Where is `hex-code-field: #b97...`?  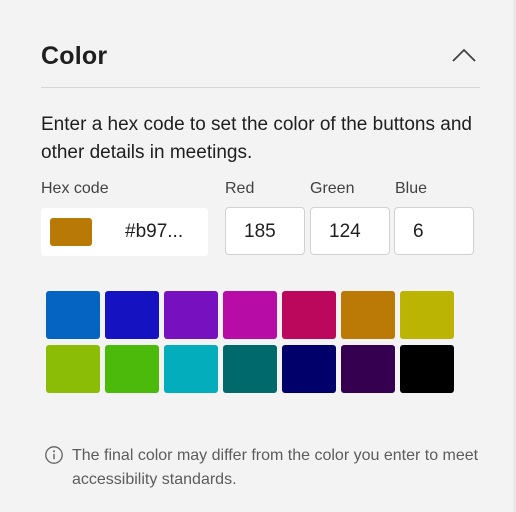 hex-code-field: #b97... is located at coordinates (124, 232).